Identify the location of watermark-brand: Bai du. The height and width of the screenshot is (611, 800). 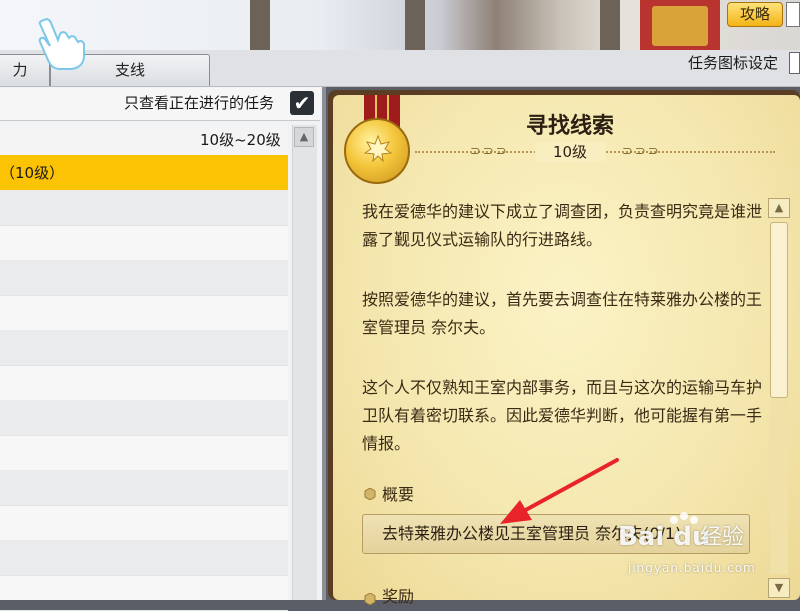
(664, 537).